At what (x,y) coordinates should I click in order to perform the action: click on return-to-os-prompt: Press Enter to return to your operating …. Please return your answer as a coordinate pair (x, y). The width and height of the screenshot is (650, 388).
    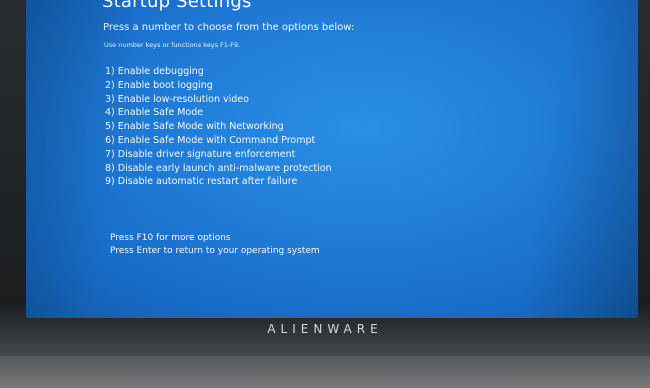
    Looking at the image, I should click on (215, 251).